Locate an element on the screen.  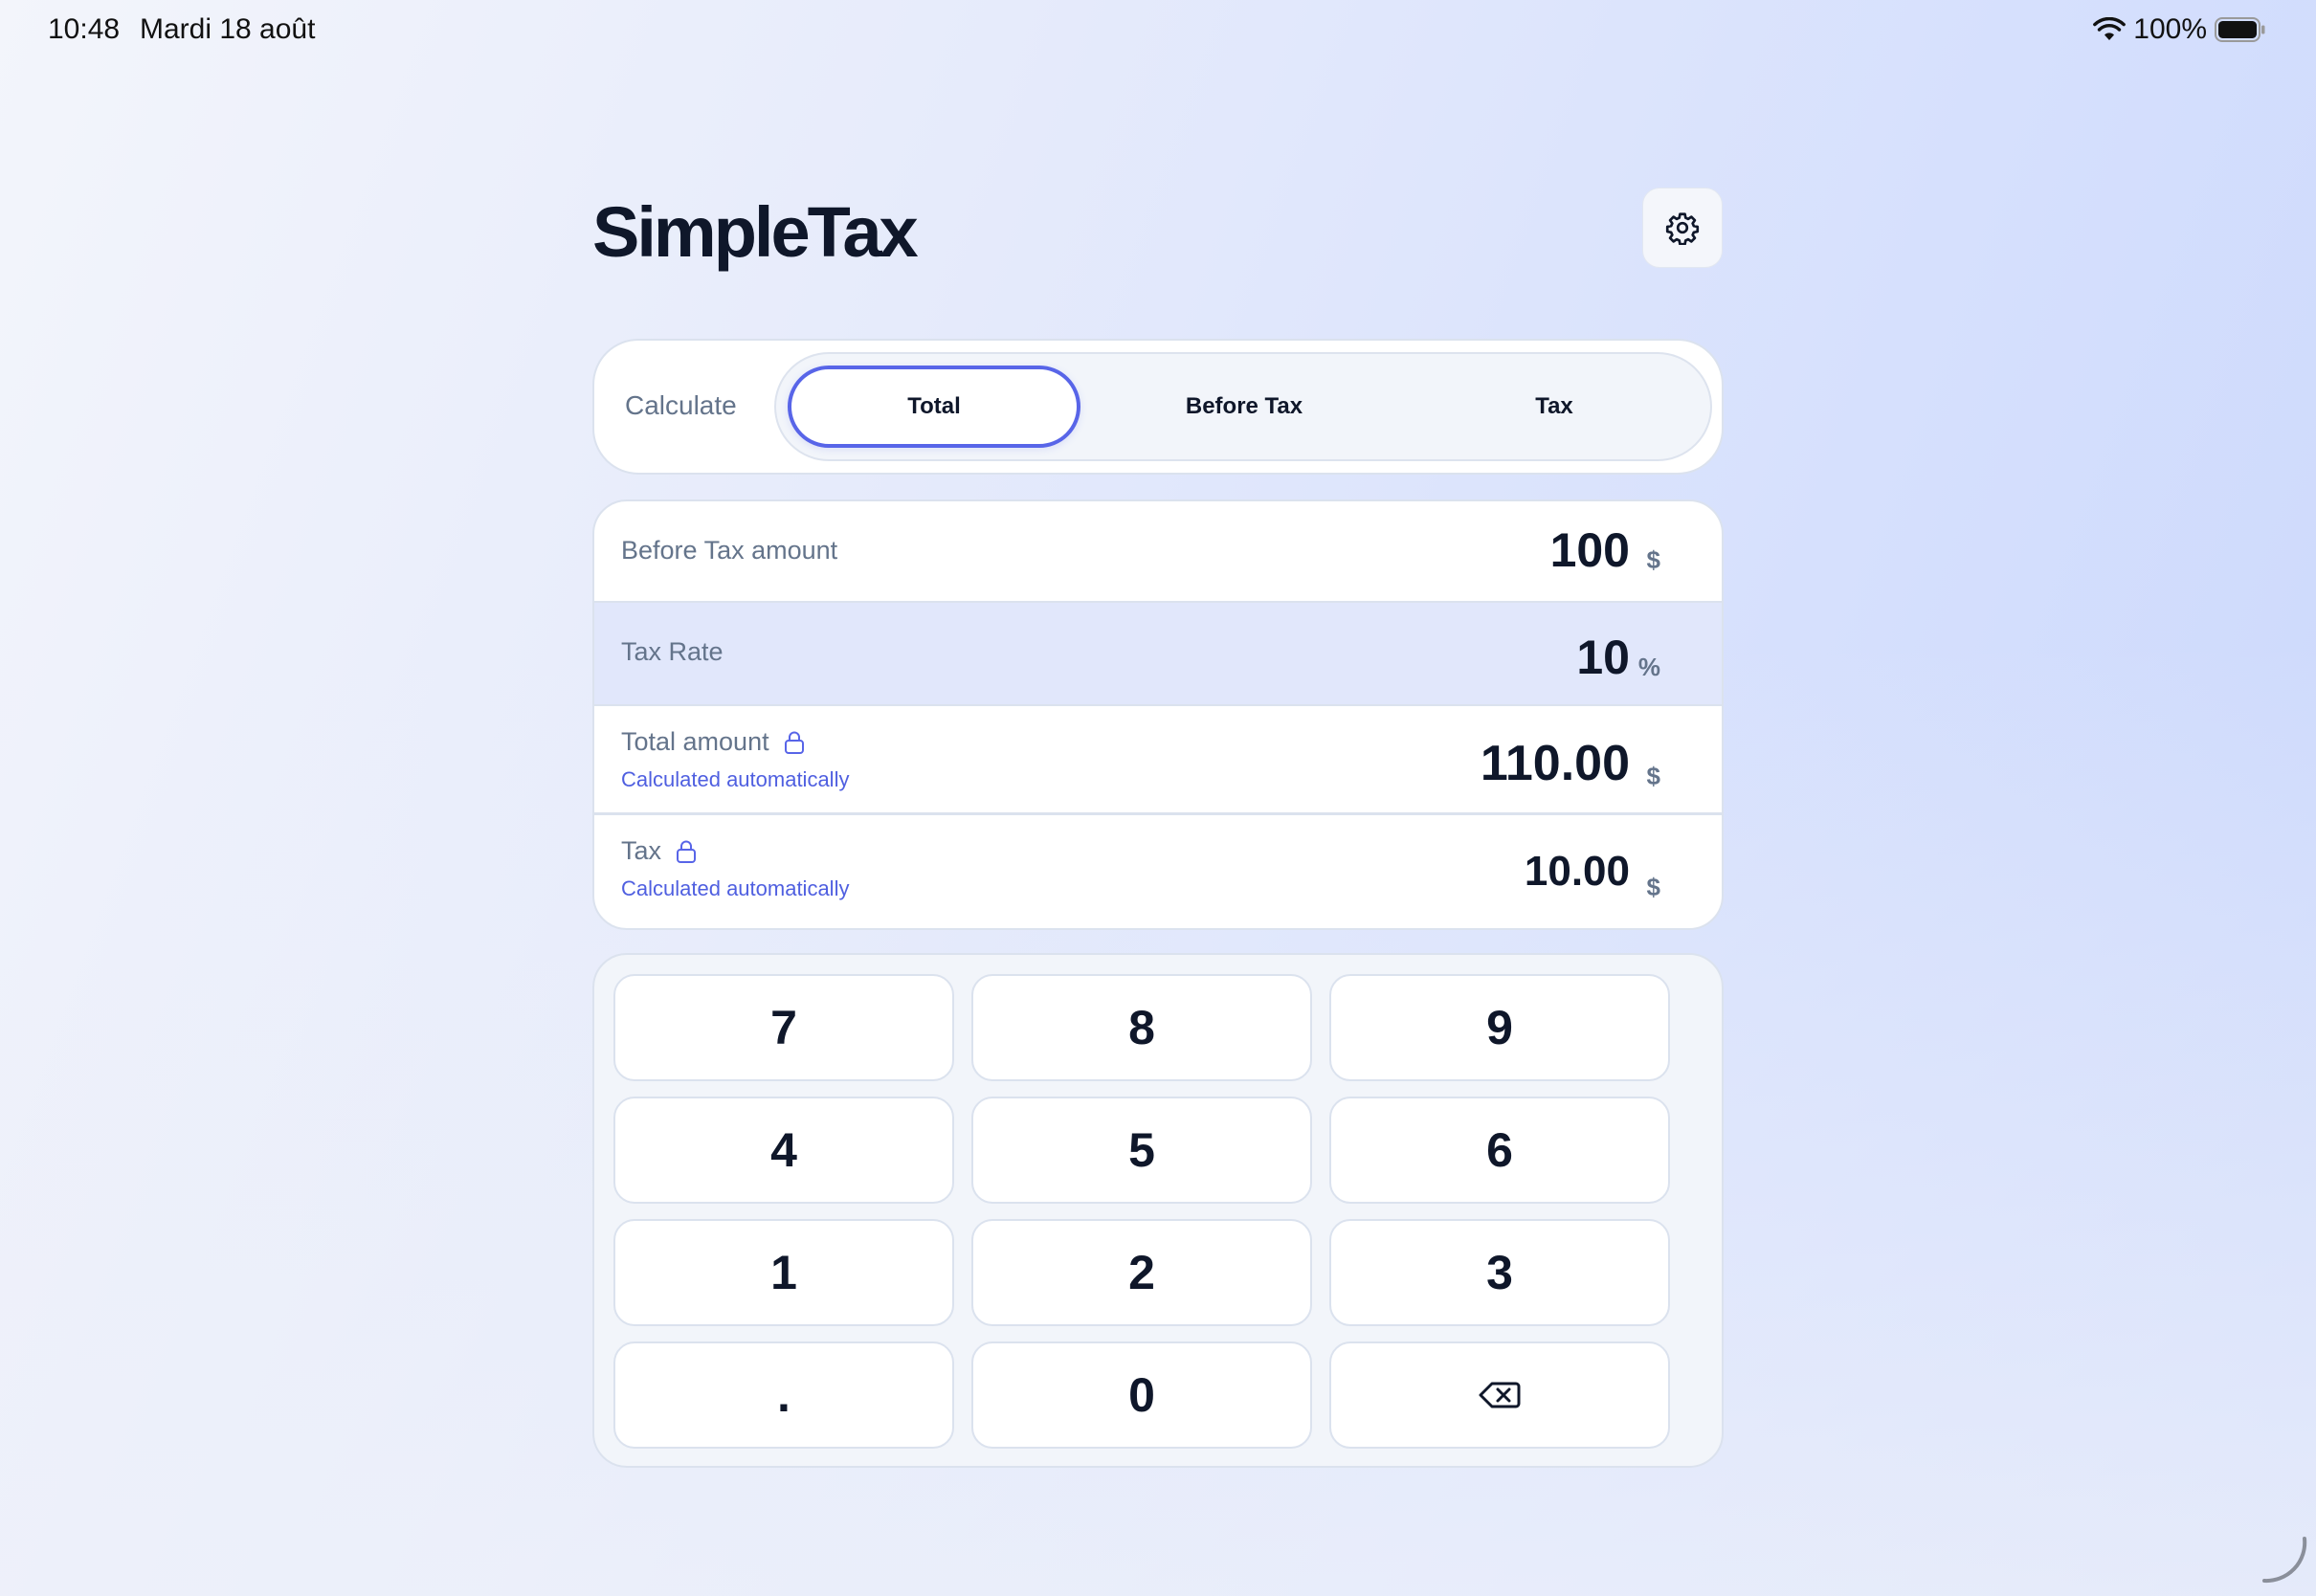
tax-unit: $ is located at coordinates (1653, 887).